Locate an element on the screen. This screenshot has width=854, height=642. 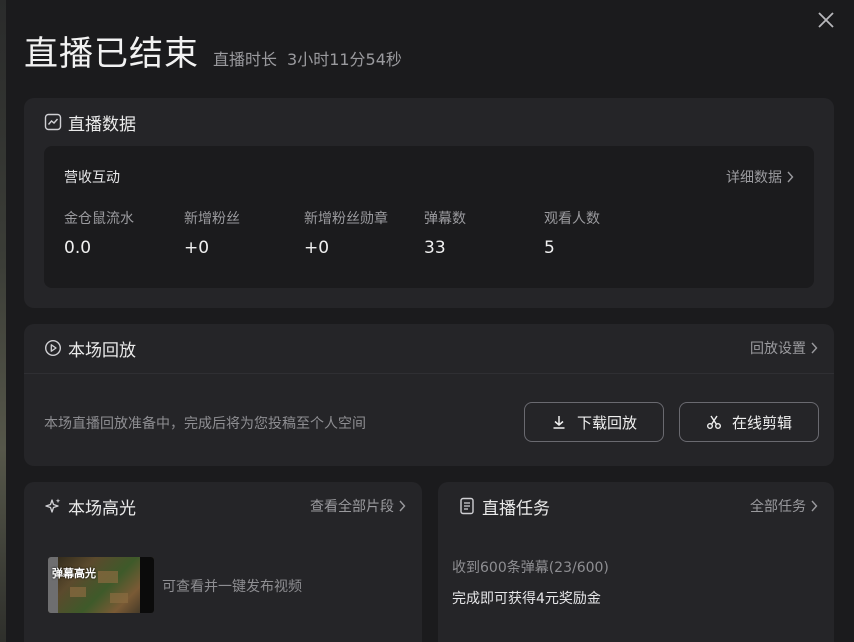
download-replay-button: 下载回放 is located at coordinates (594, 422).